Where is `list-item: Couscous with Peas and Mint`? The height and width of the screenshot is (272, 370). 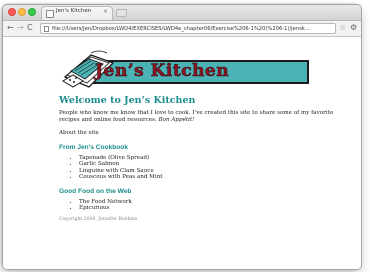 list-item: Couscous with Peas and Mint is located at coordinates (209, 177).